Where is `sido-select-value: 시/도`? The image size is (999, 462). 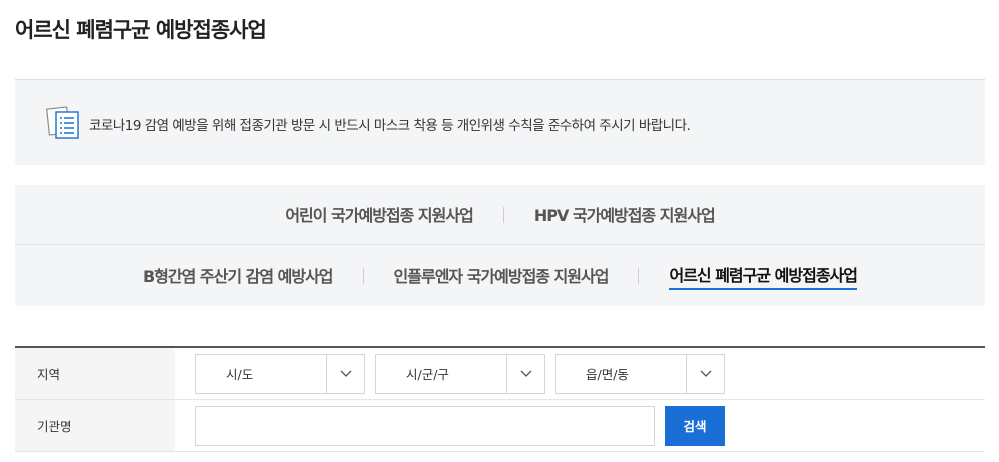
sido-select-value: 시/도 is located at coordinates (240, 374).